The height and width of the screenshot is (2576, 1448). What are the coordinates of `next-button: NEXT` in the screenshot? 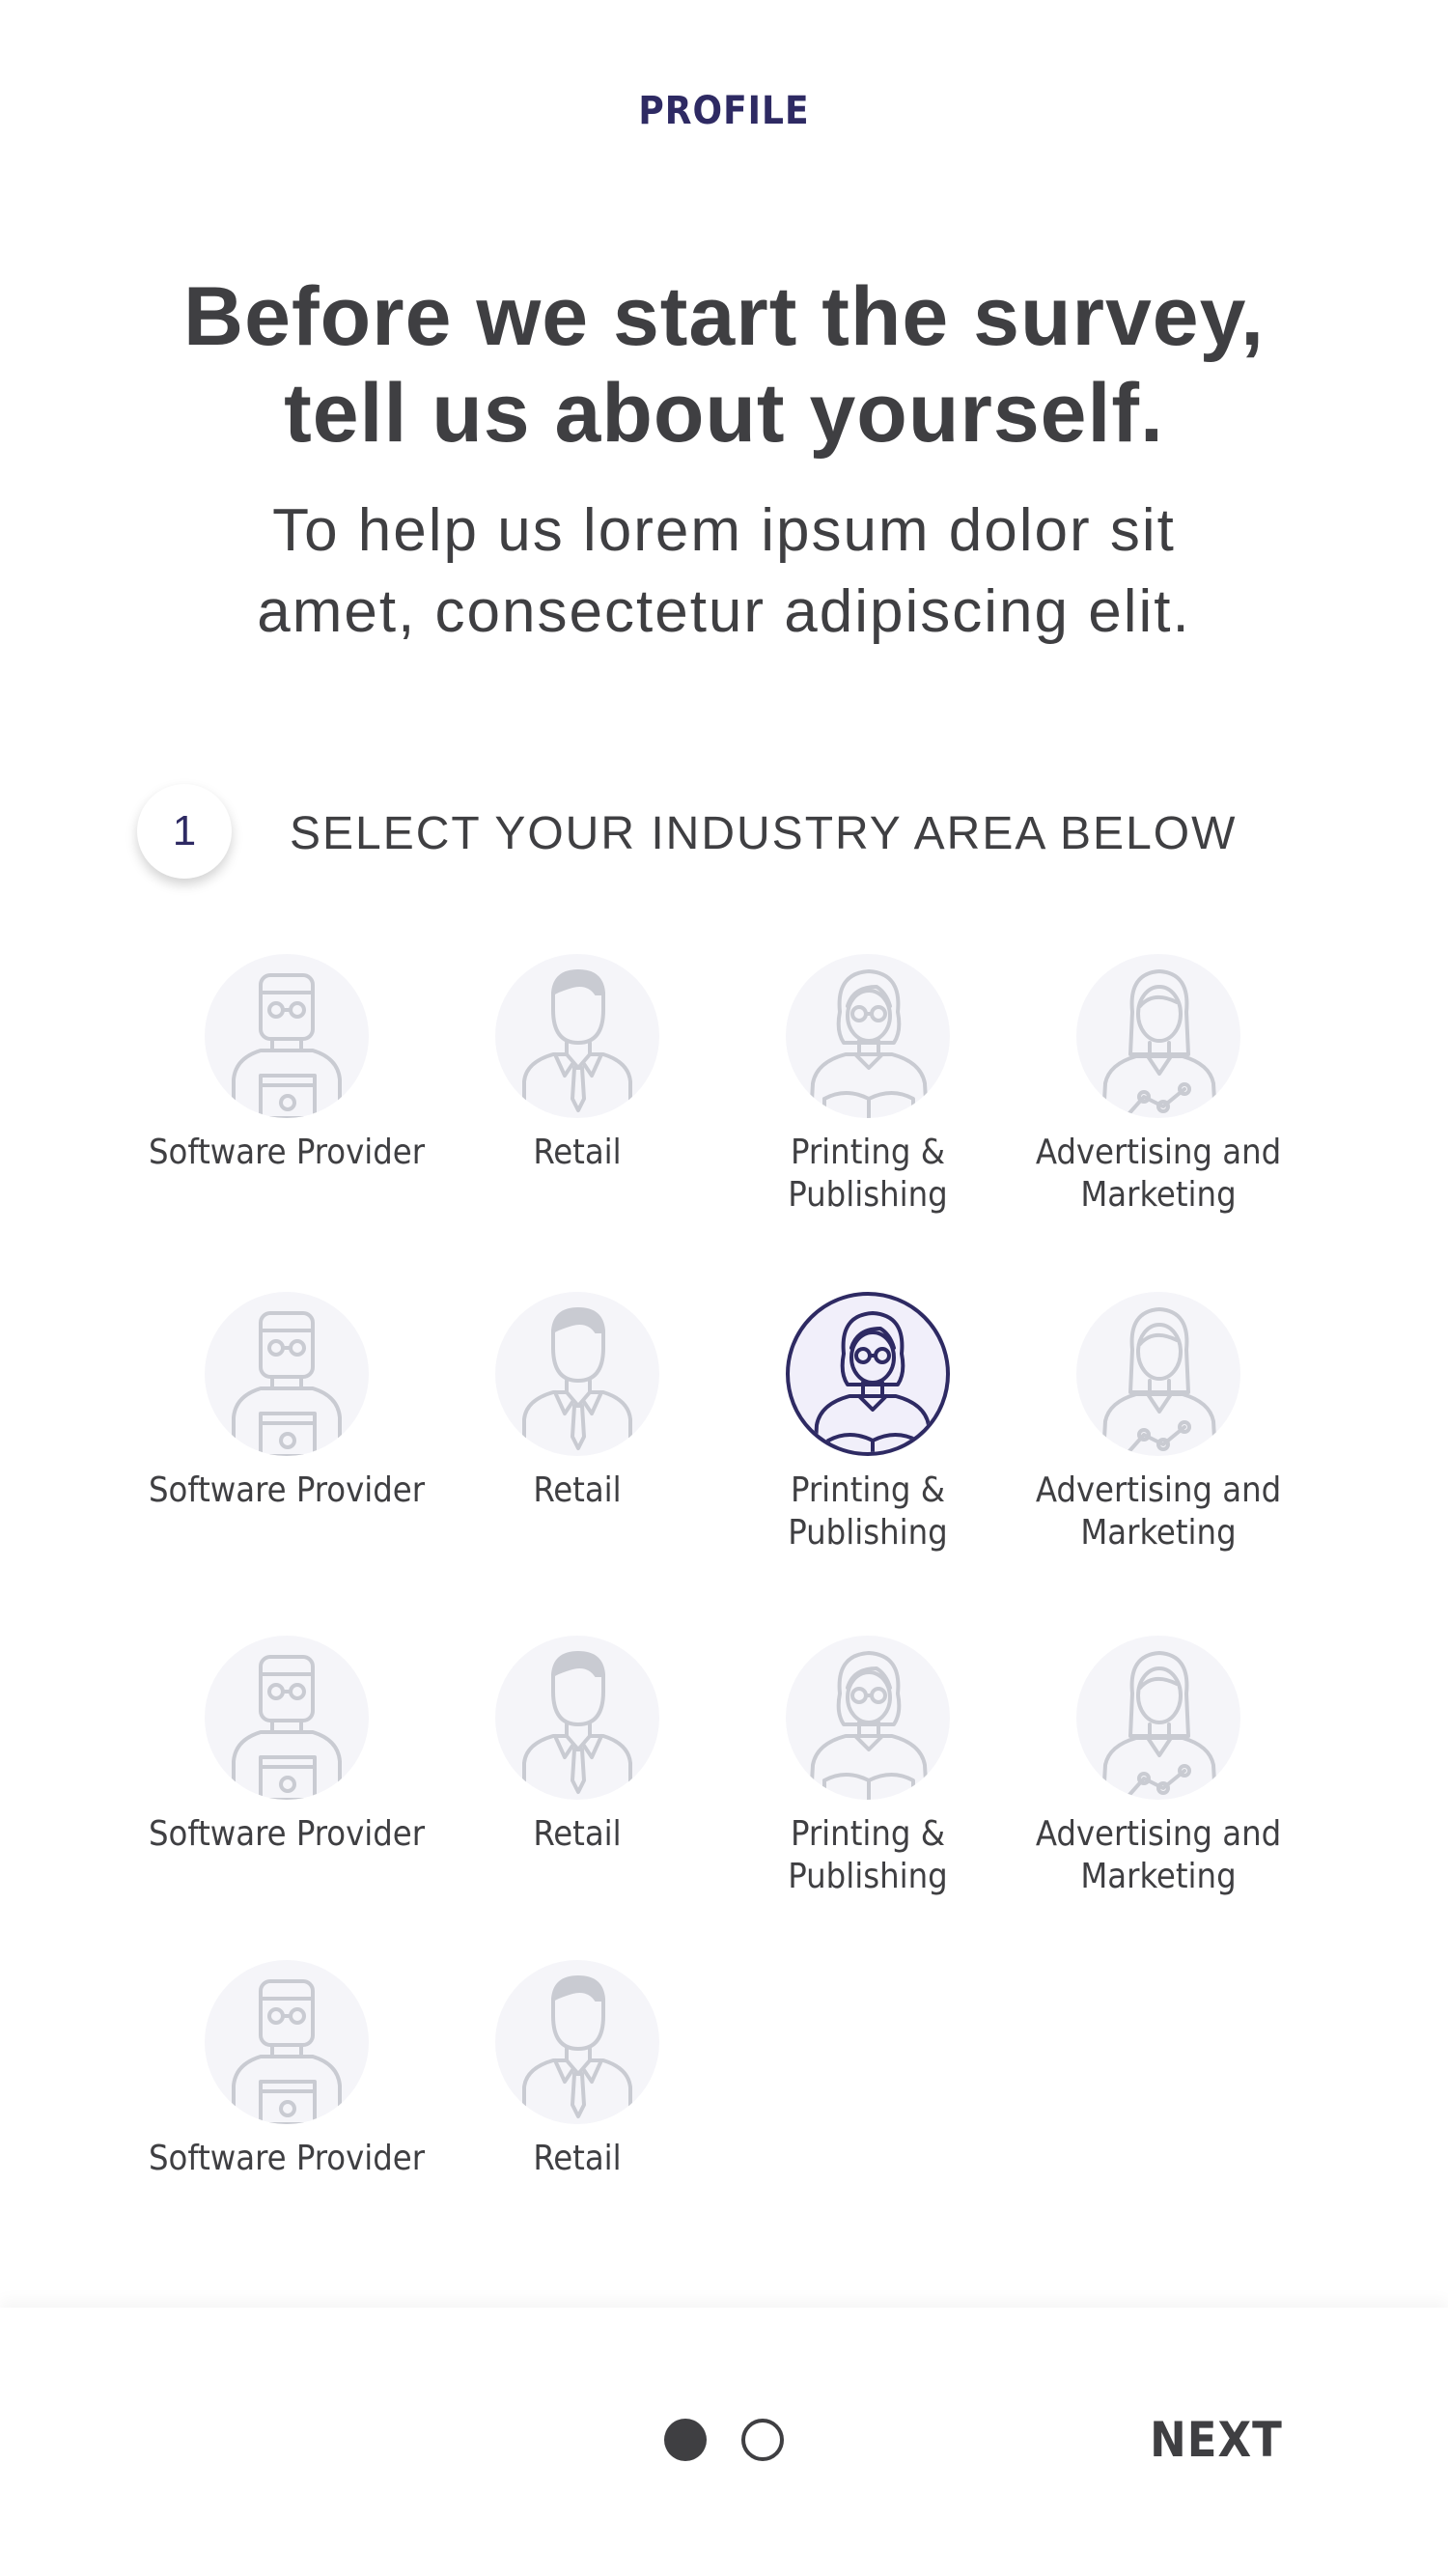 It's located at (1216, 2441).